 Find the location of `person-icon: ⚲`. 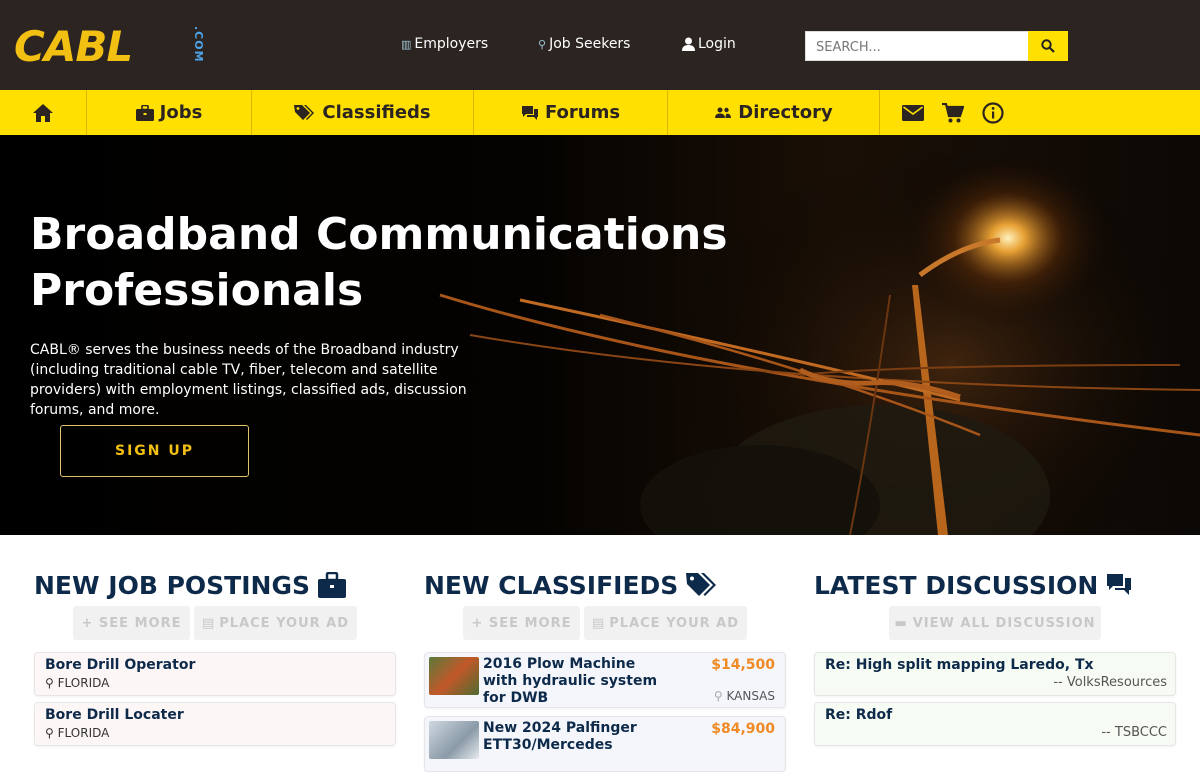

person-icon: ⚲ is located at coordinates (542, 44).